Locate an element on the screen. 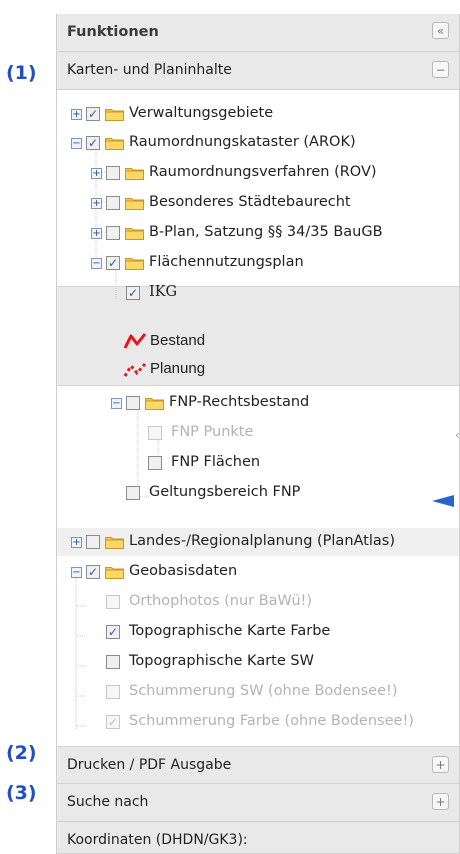  checkbox-ikg: ✓ is located at coordinates (133, 293).